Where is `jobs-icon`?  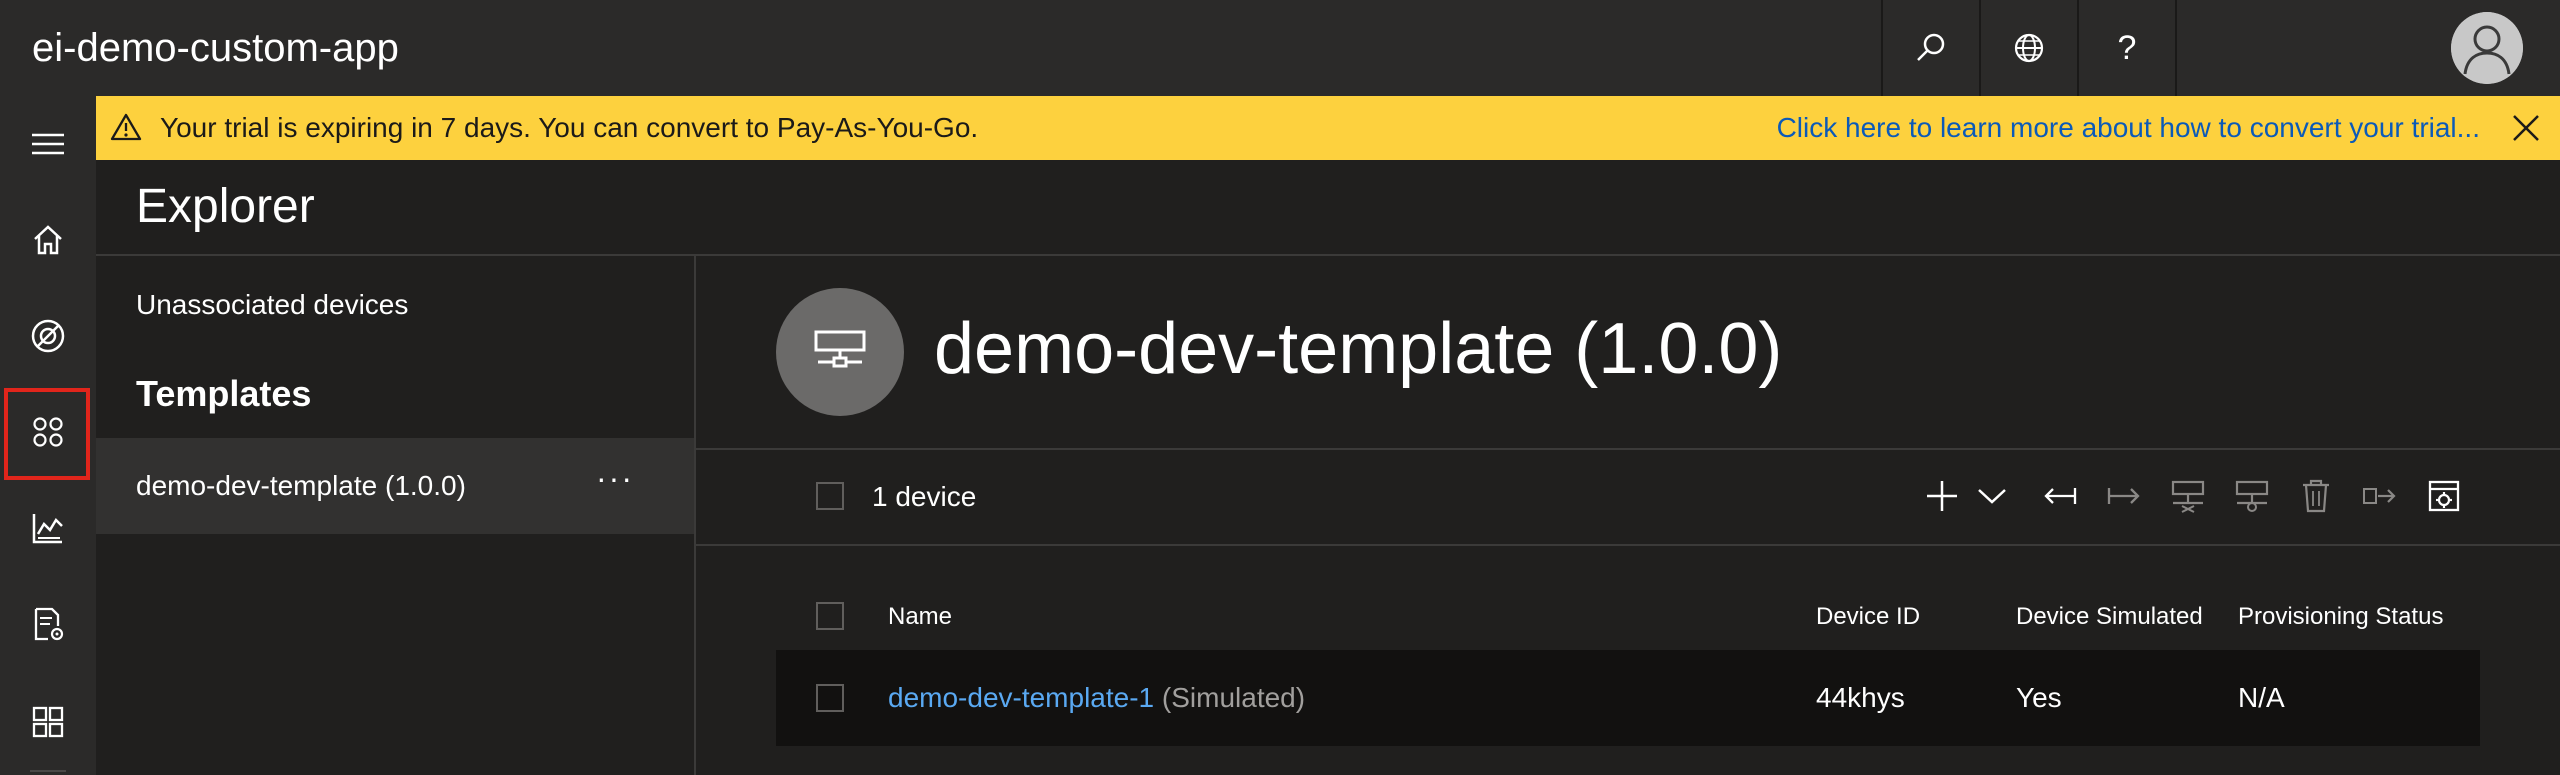
jobs-icon is located at coordinates (48, 624).